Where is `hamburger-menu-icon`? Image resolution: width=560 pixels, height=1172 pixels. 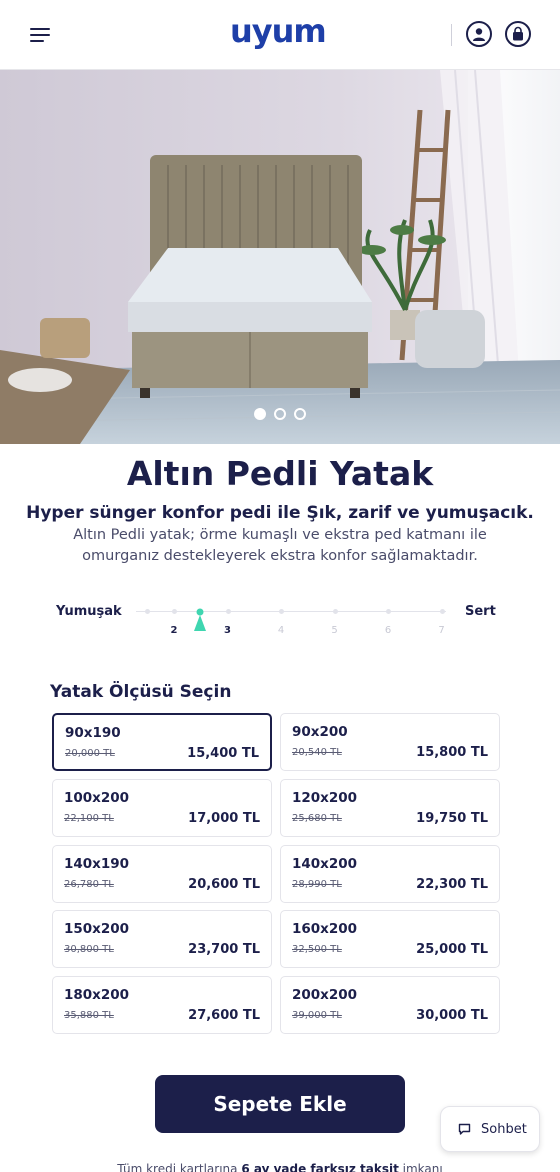
hamburger-menu-icon is located at coordinates (41, 36).